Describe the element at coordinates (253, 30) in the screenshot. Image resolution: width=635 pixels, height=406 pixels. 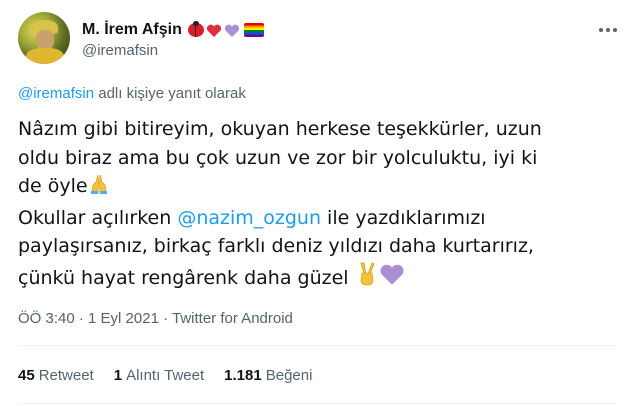
I see `rainbow-flag-icon` at that location.